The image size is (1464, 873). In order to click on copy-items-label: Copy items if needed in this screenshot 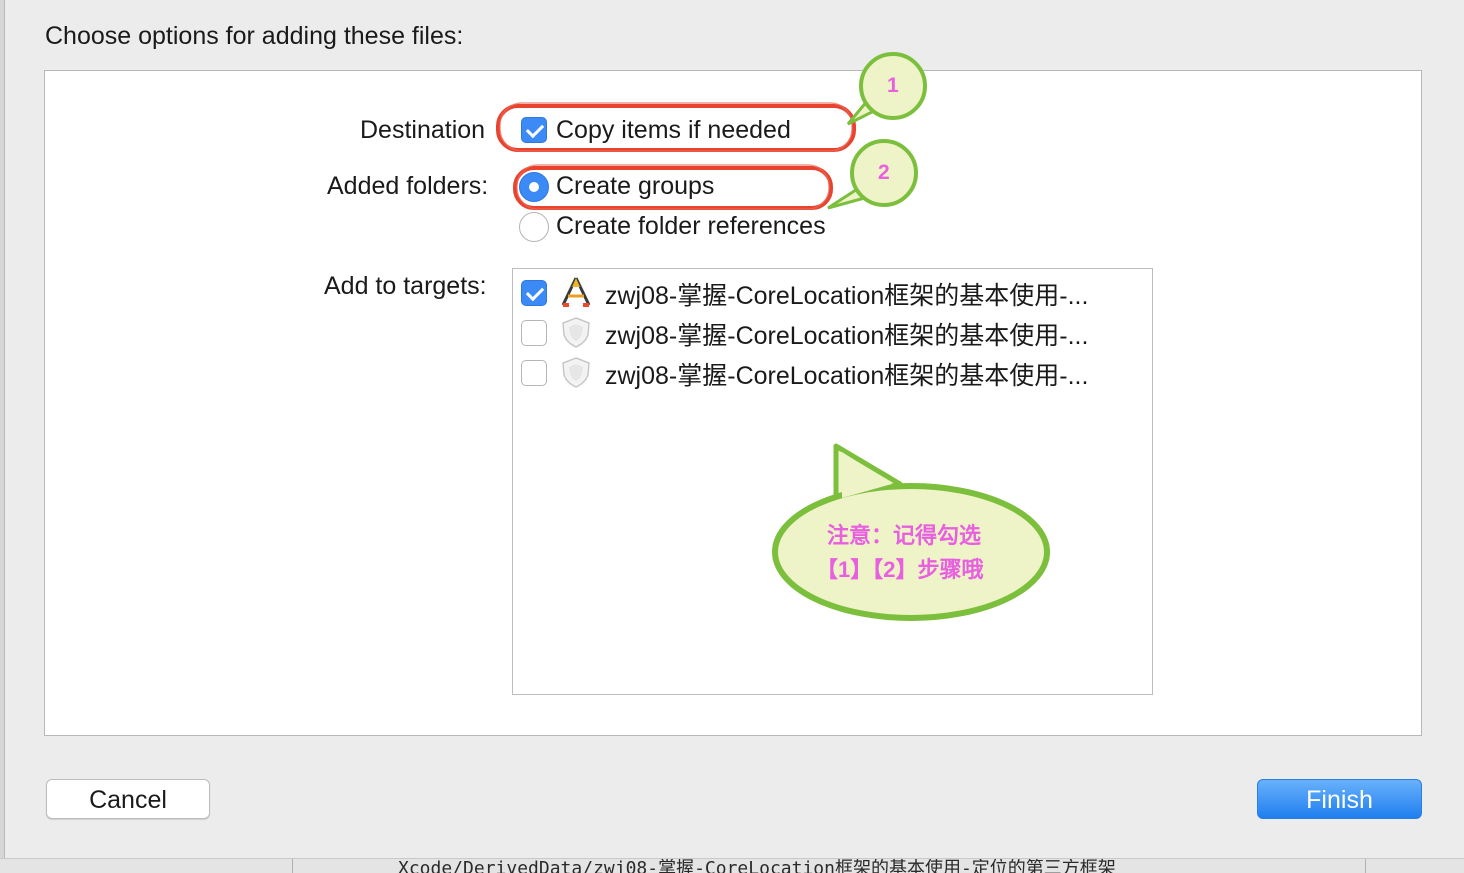, I will do `click(673, 130)`.